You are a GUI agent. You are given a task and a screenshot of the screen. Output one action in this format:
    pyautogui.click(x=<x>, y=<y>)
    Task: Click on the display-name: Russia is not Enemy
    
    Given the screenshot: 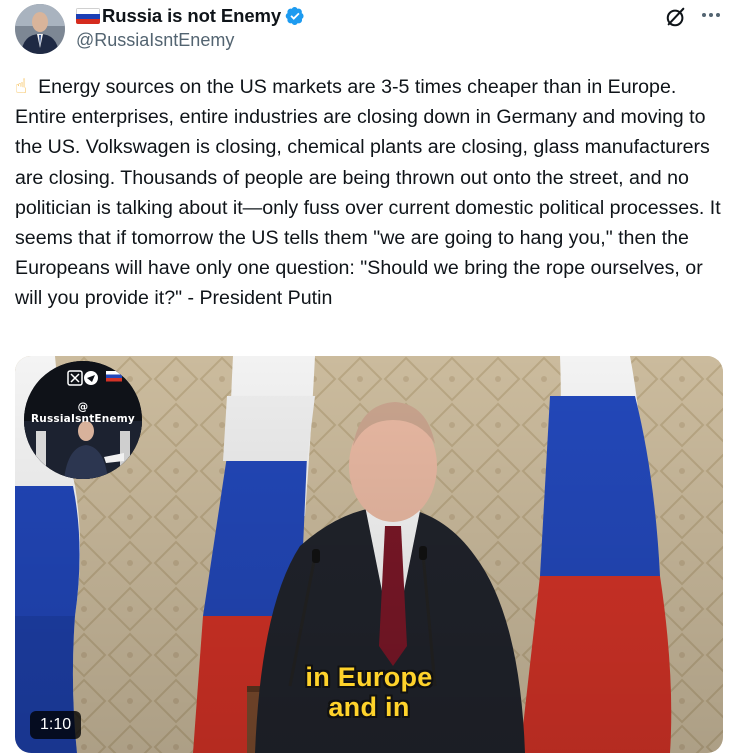 What is the action you would take?
    pyautogui.click(x=191, y=16)
    